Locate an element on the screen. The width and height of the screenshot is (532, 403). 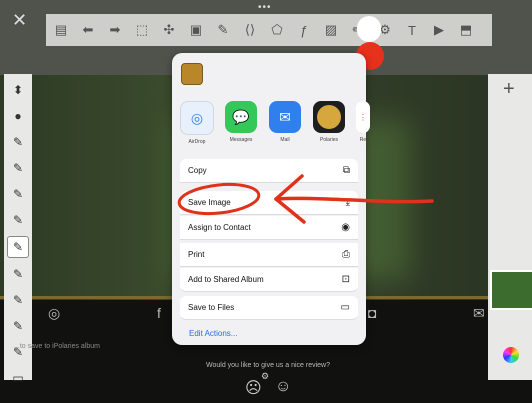
action-print: Print ⎙ is located at coordinates (269, 255).